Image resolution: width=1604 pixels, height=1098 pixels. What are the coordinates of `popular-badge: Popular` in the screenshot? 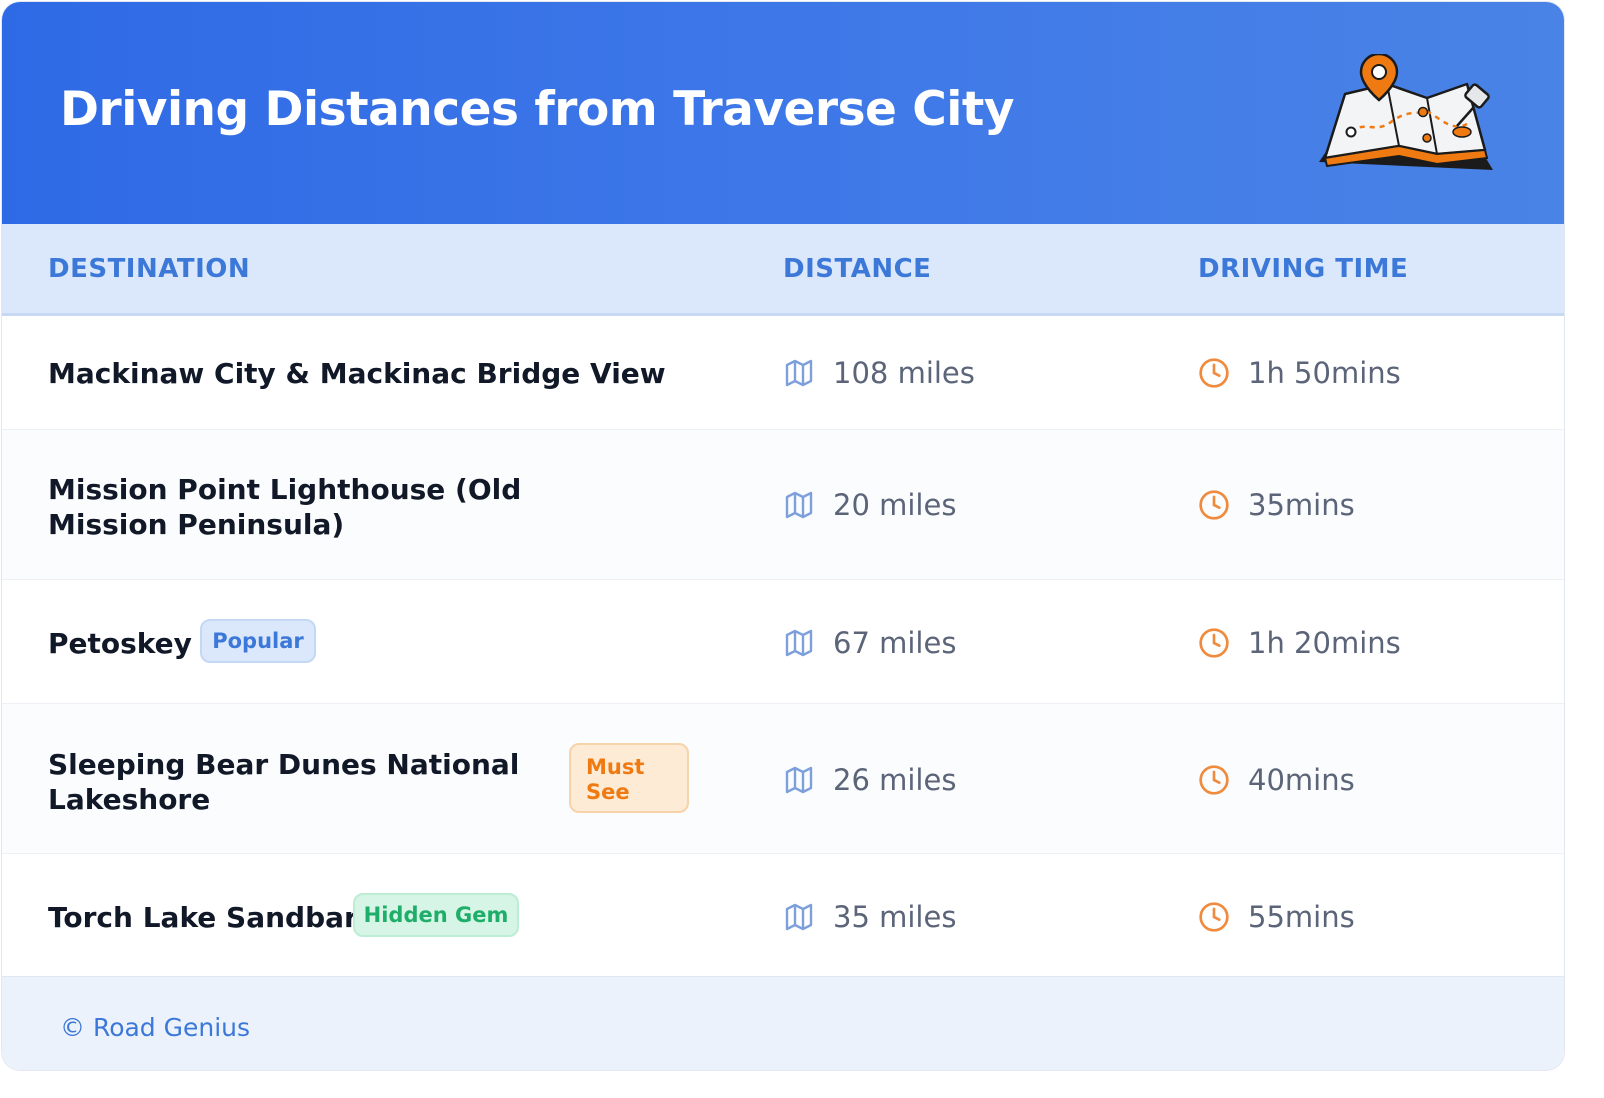 It's located at (258, 641).